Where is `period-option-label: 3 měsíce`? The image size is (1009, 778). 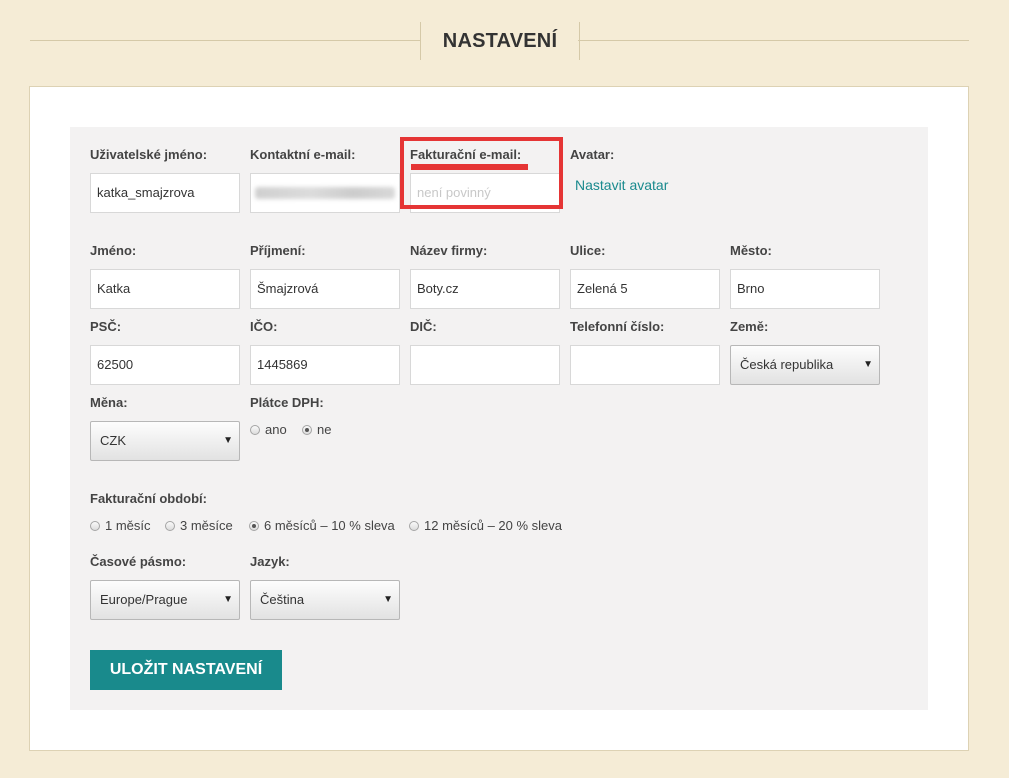 period-option-label: 3 měsíce is located at coordinates (206, 525).